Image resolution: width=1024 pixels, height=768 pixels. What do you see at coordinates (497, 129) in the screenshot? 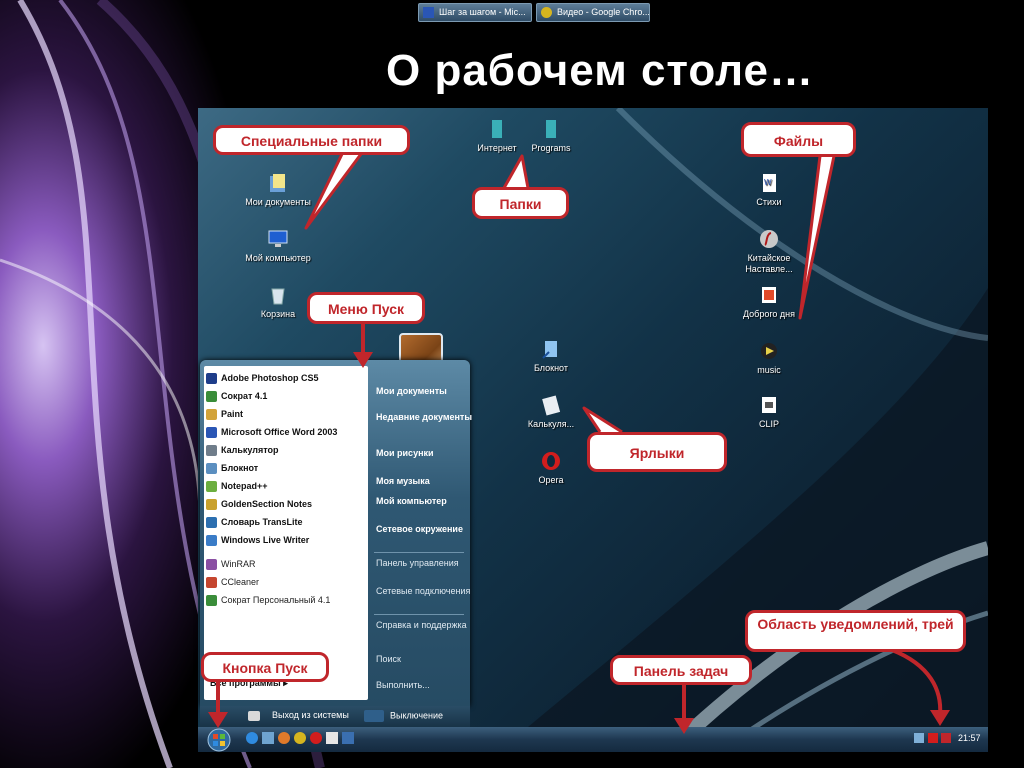
I see `folder-icon` at bounding box center [497, 129].